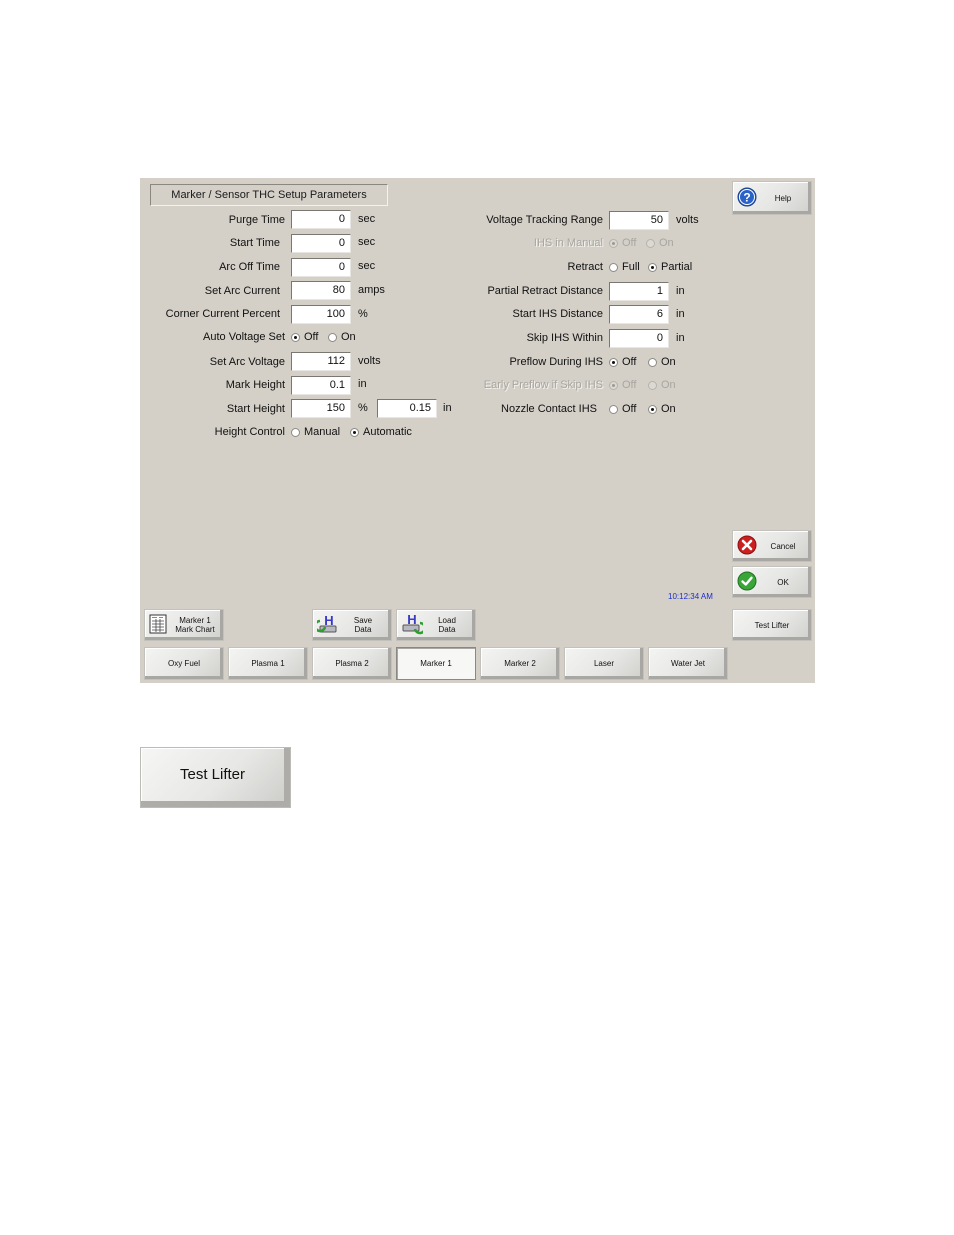 The height and width of the screenshot is (1235, 954). I want to click on height-control-label: Height Control, so click(249, 432).